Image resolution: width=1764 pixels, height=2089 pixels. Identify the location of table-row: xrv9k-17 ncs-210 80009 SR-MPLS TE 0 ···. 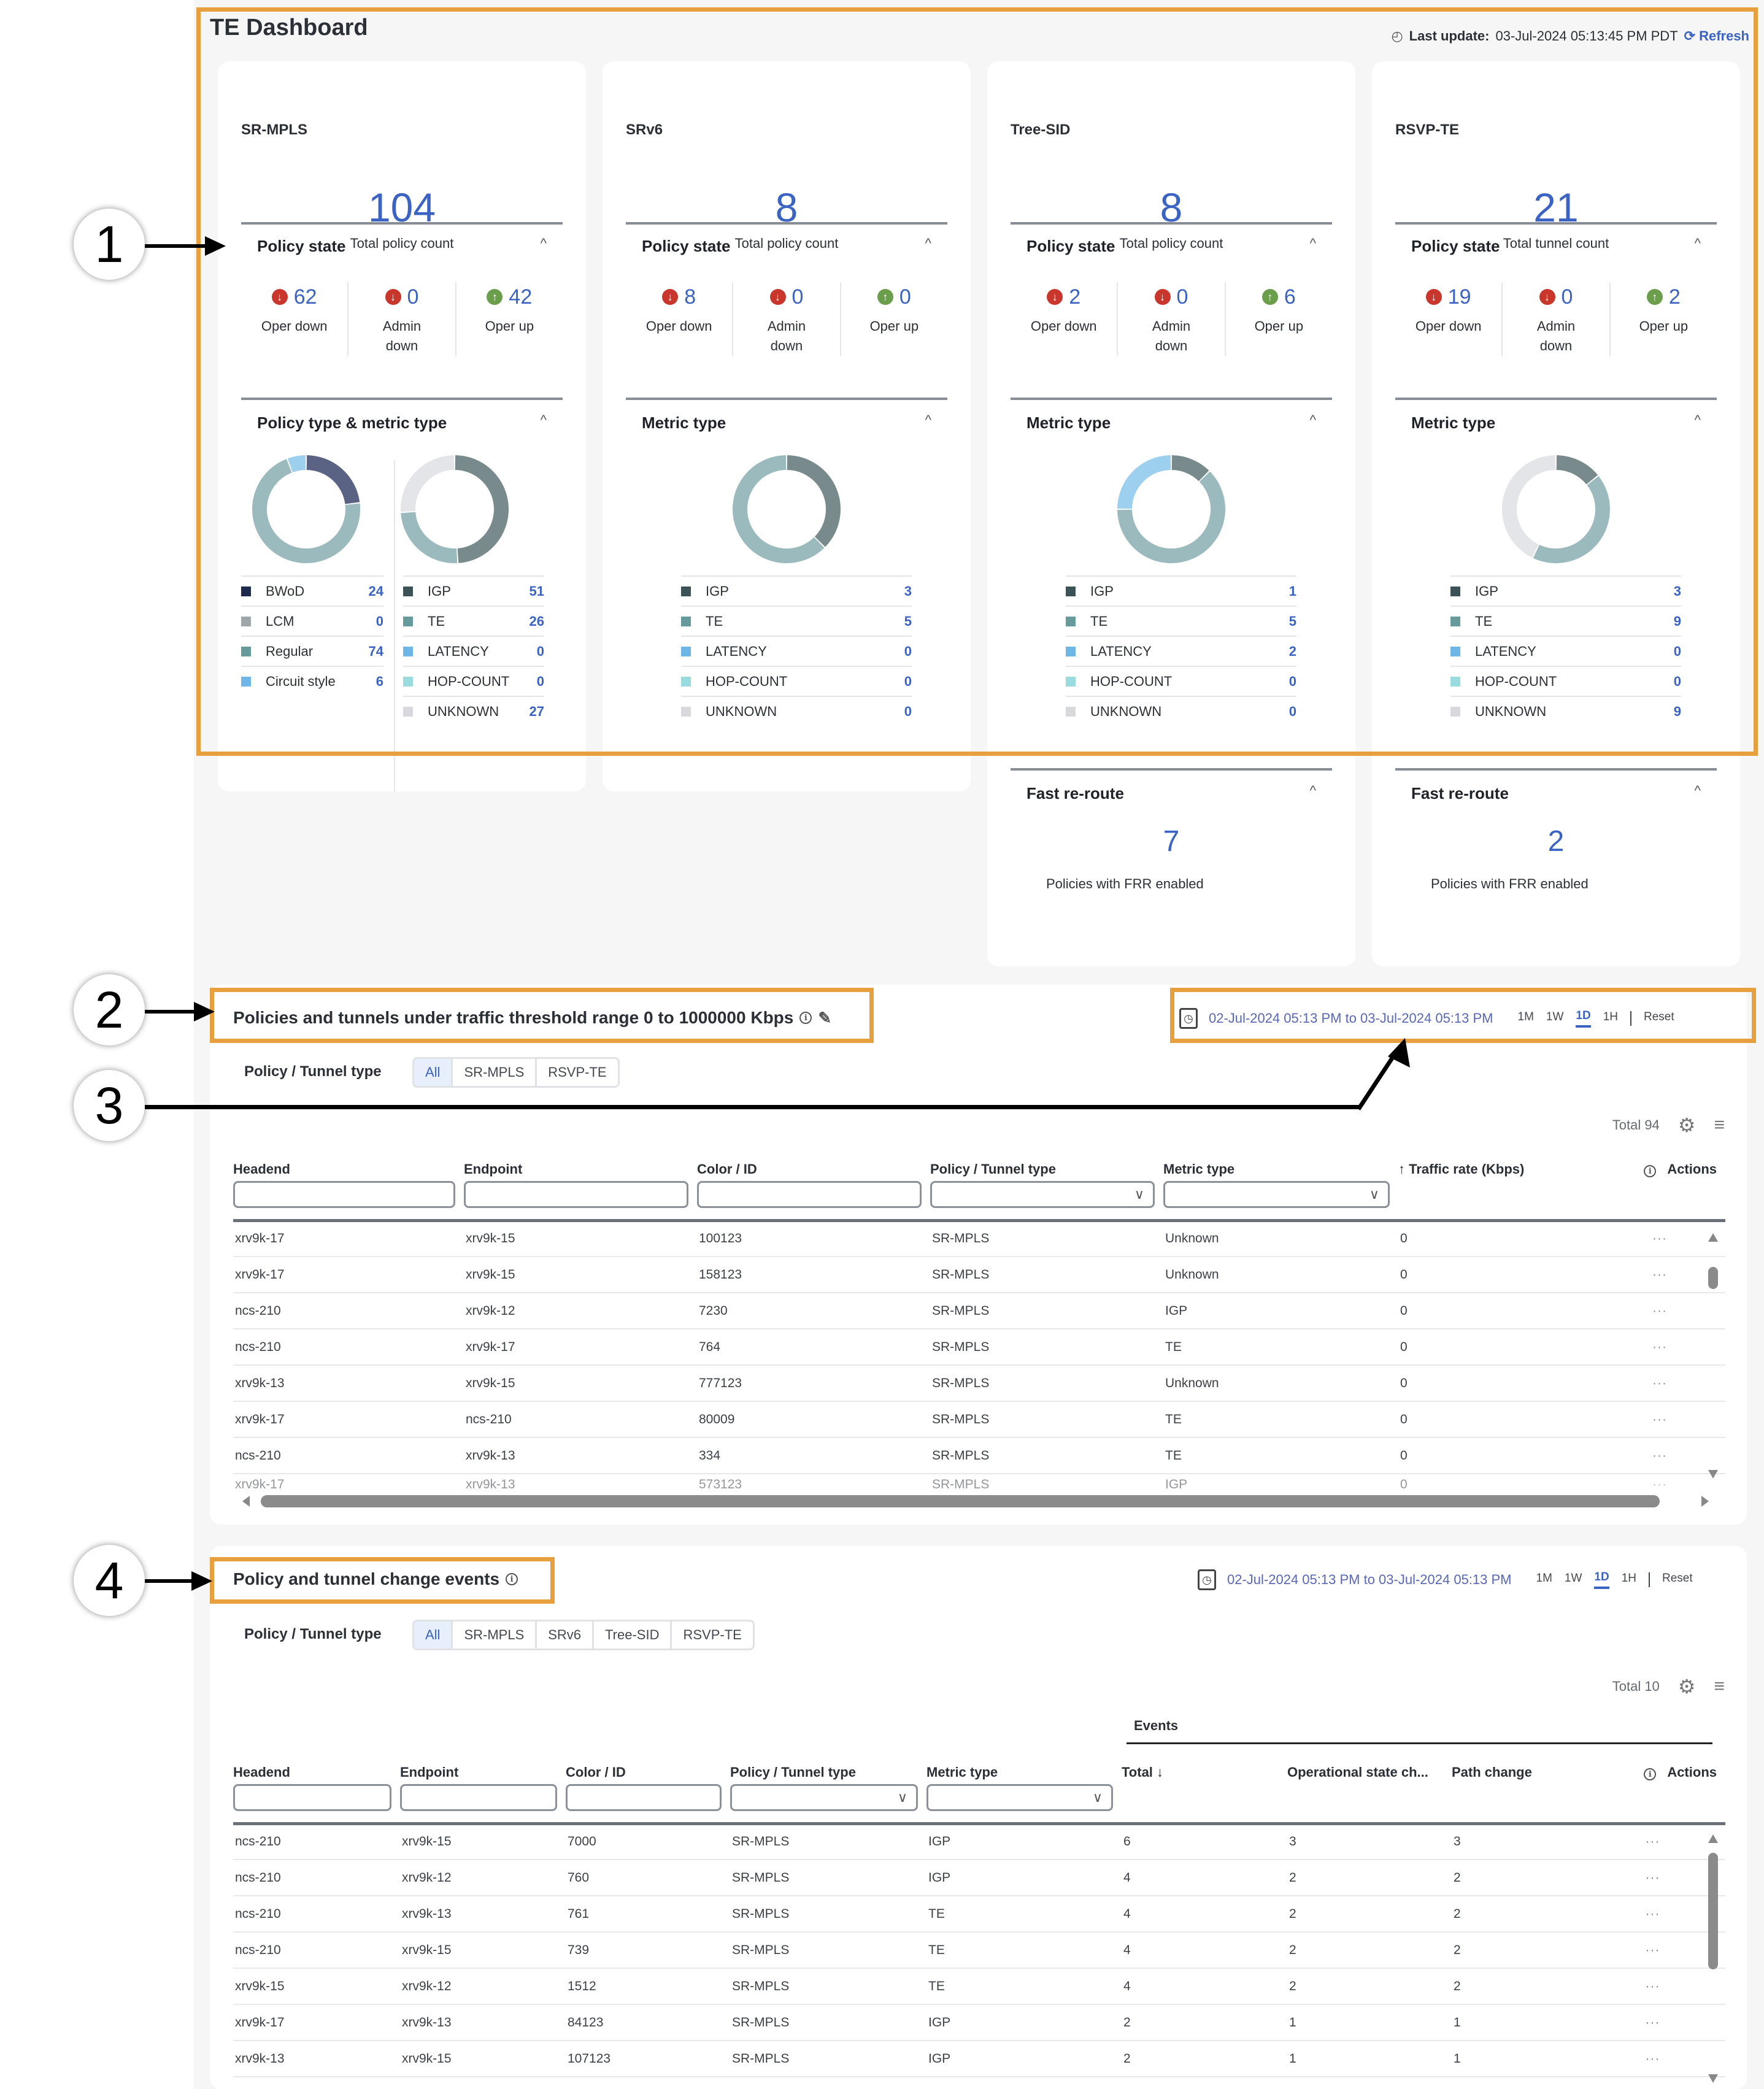
(979, 1420).